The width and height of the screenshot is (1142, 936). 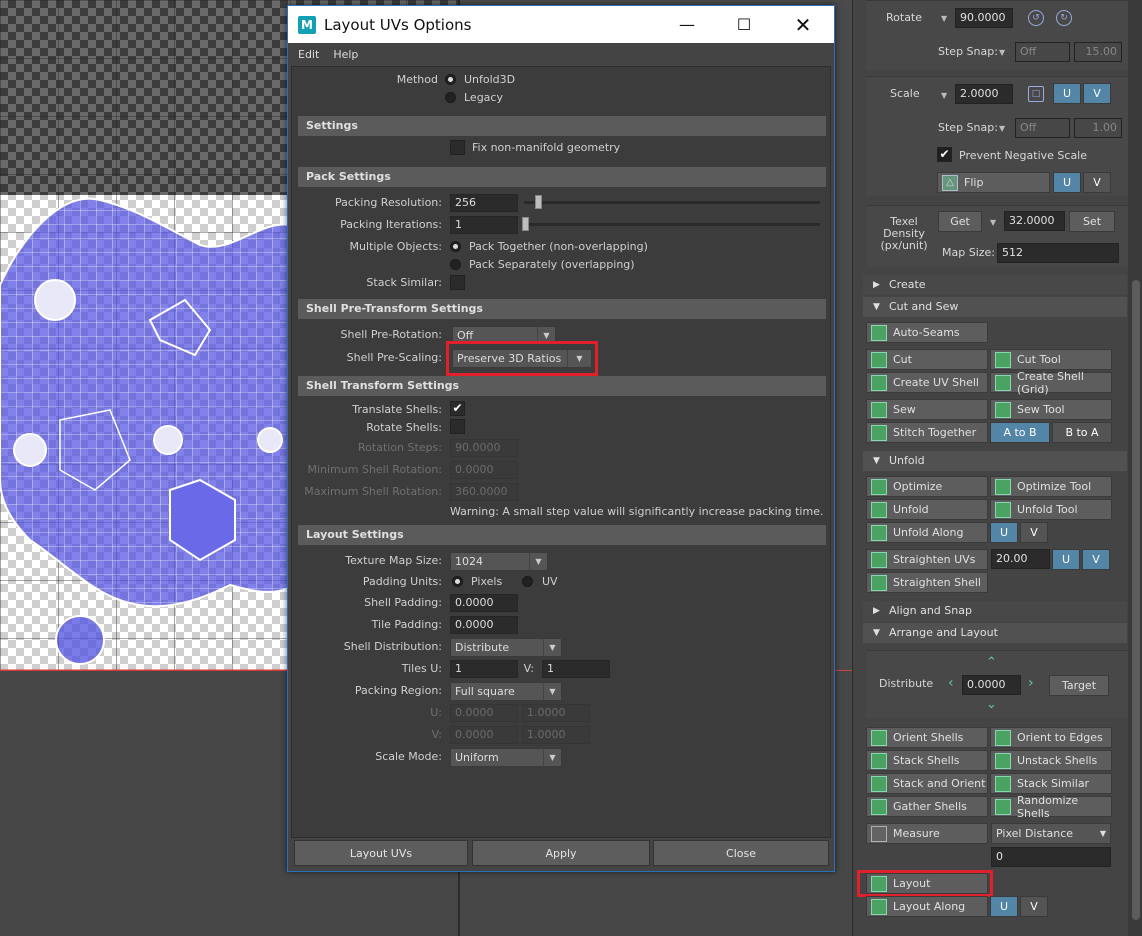 I want to click on flip-u-toggle: U, so click(x=1067, y=182).